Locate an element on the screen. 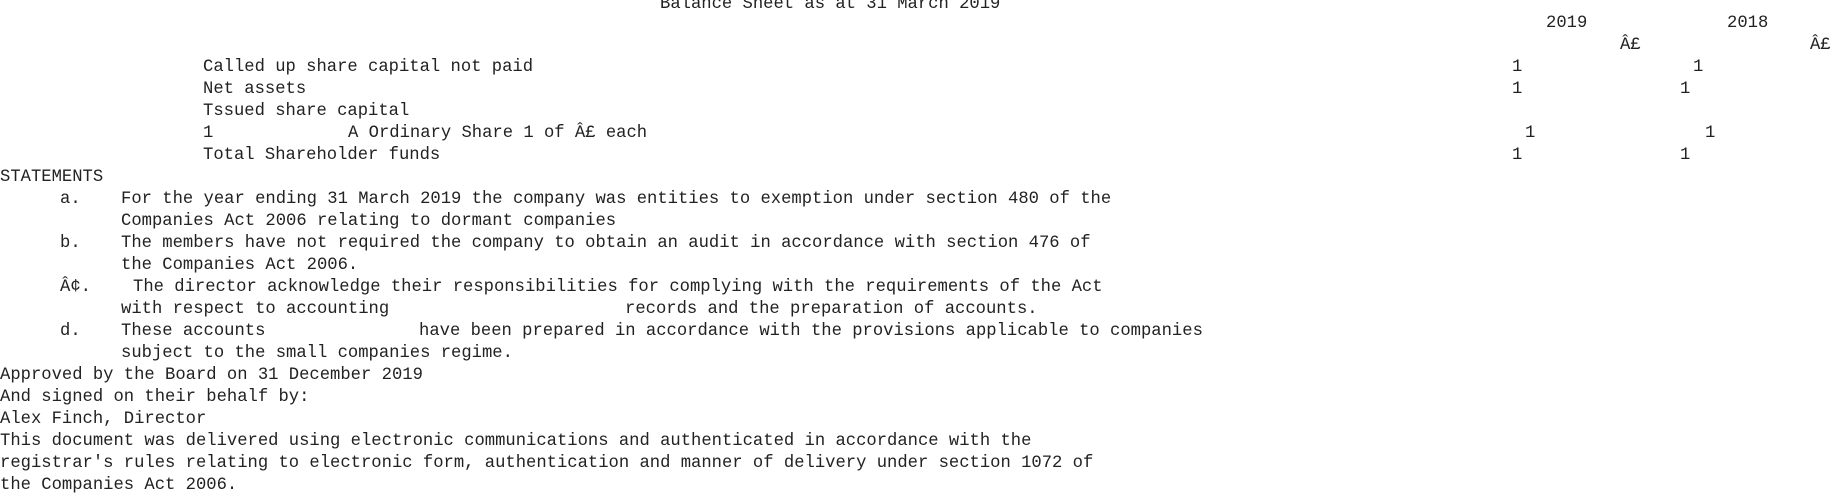  column-header-2019: 2019 is located at coordinates (1567, 23).